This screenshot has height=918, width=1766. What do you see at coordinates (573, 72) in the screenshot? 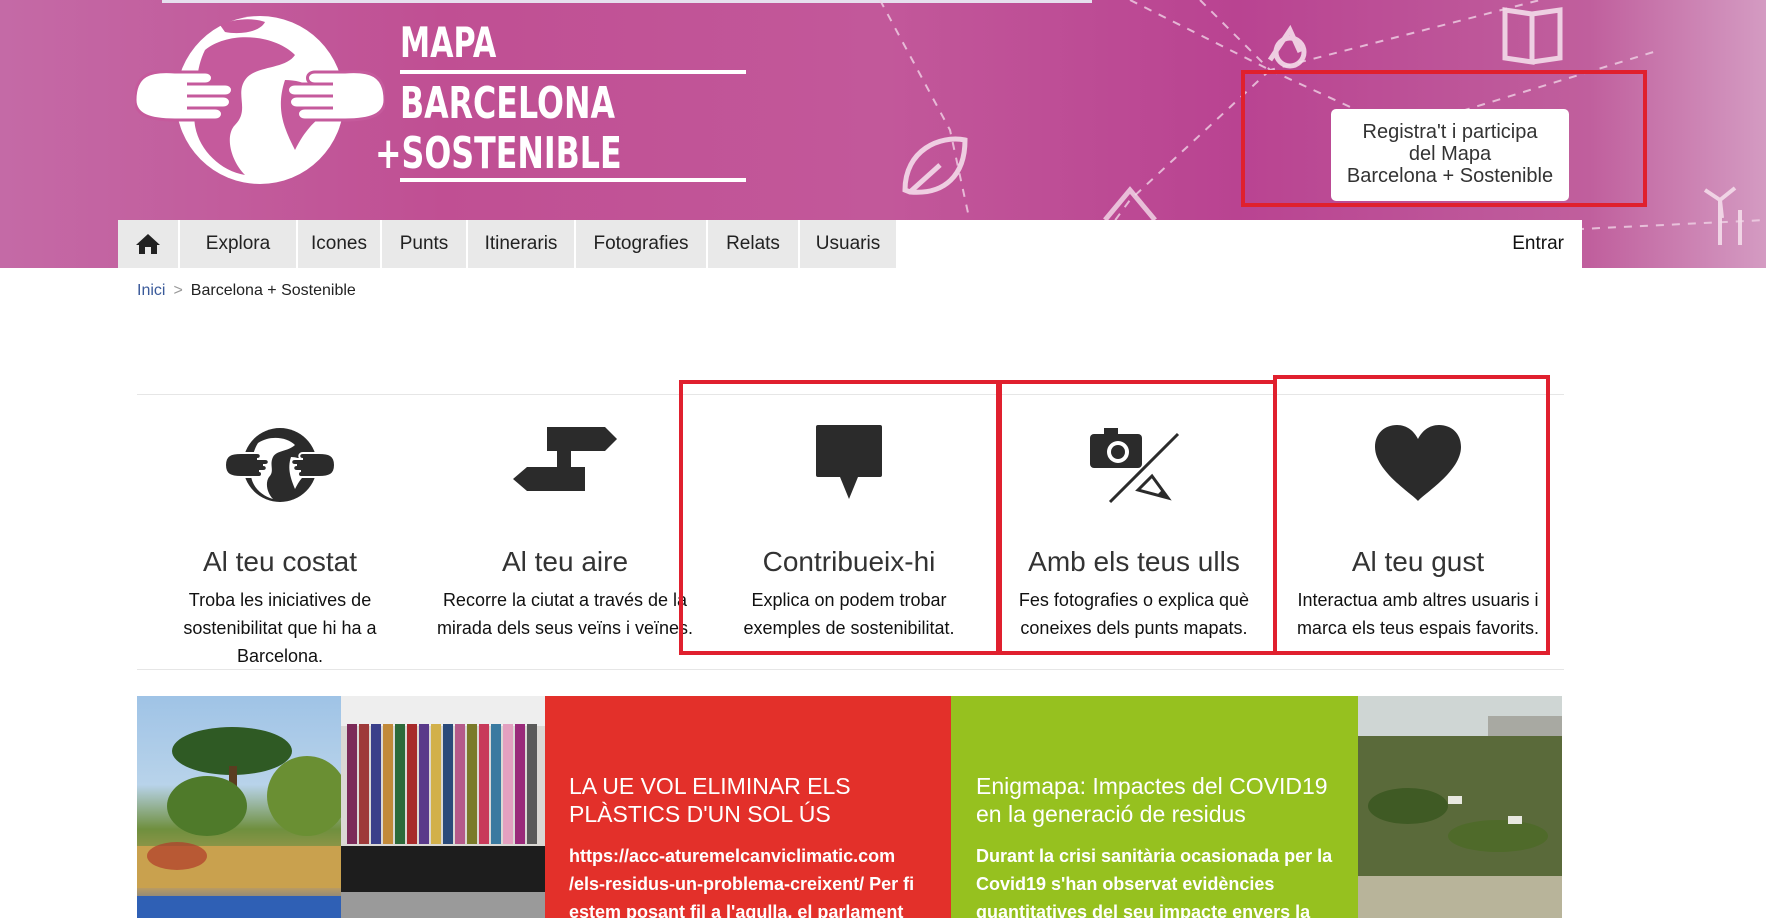
I see `logo-rule` at bounding box center [573, 72].